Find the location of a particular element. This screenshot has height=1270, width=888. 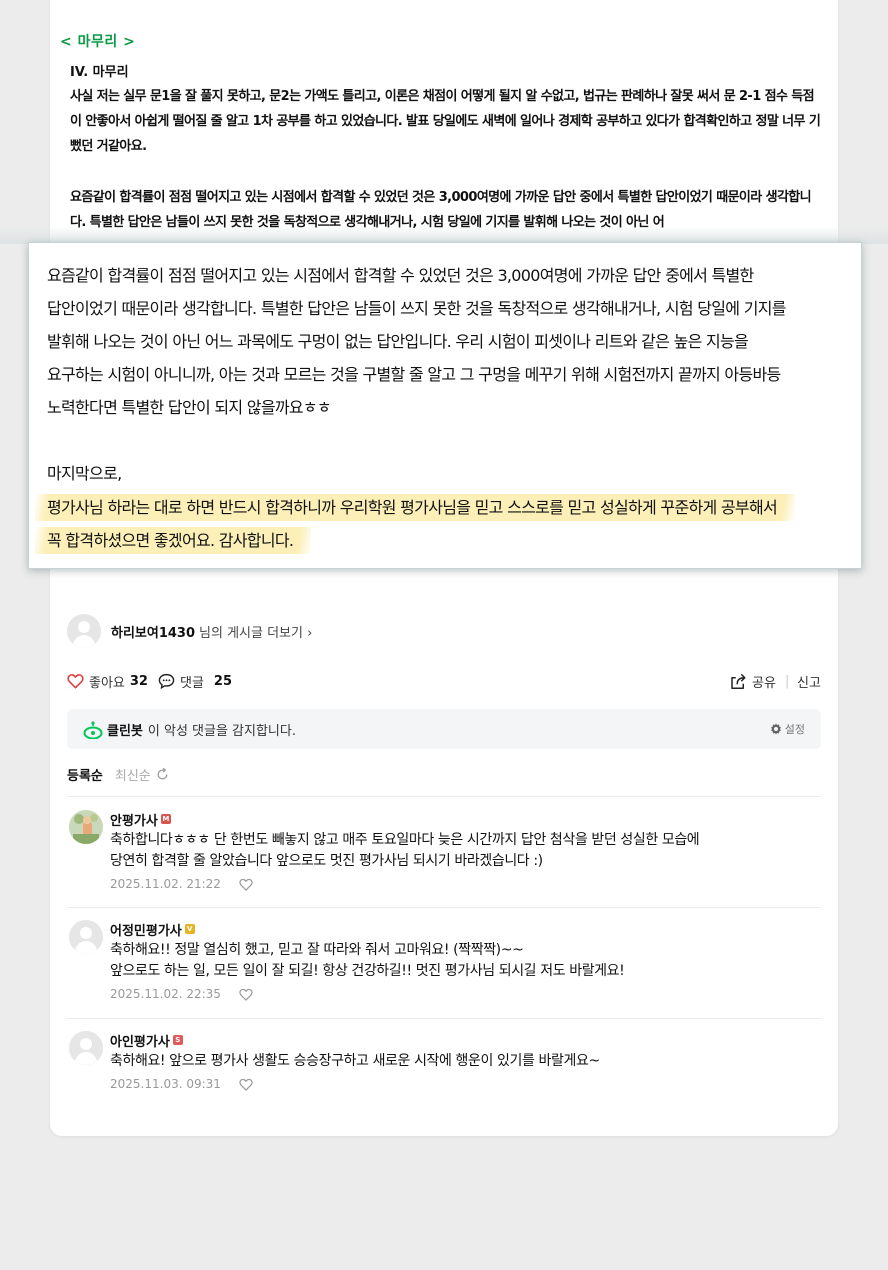

comment-nickname: 안평가사 is located at coordinates (134, 819).